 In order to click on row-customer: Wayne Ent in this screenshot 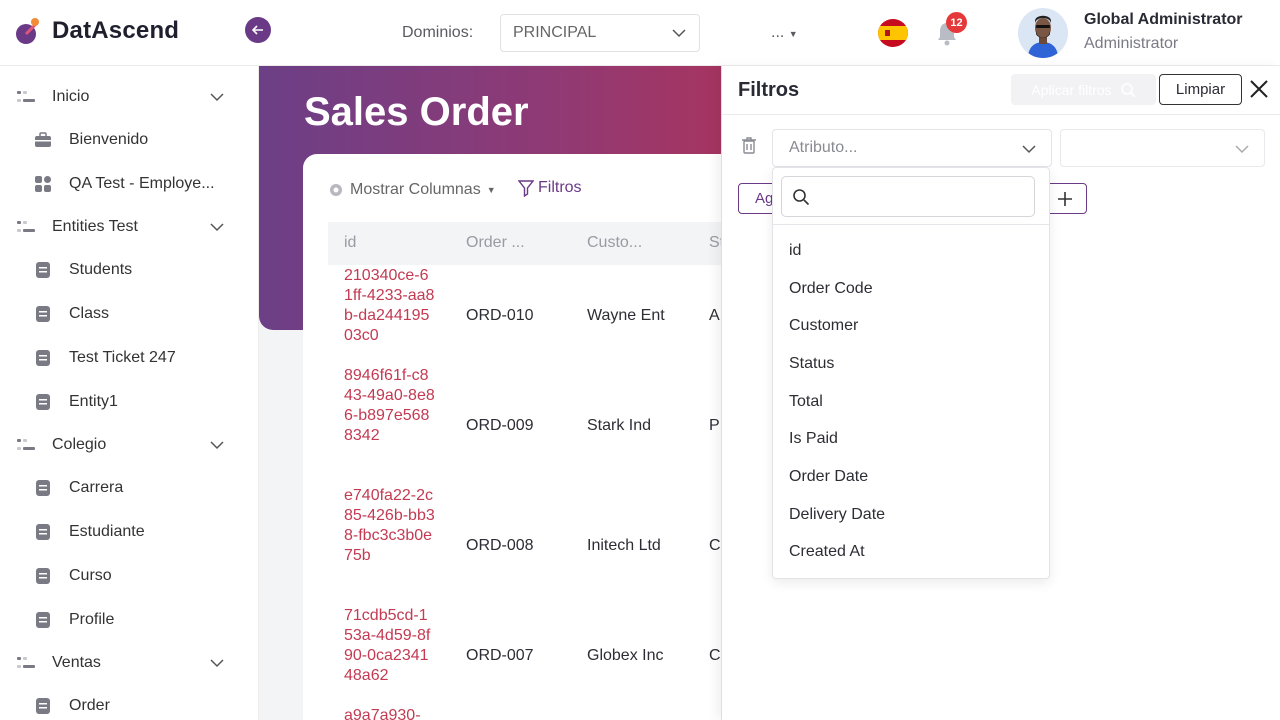, I will do `click(626, 315)`.